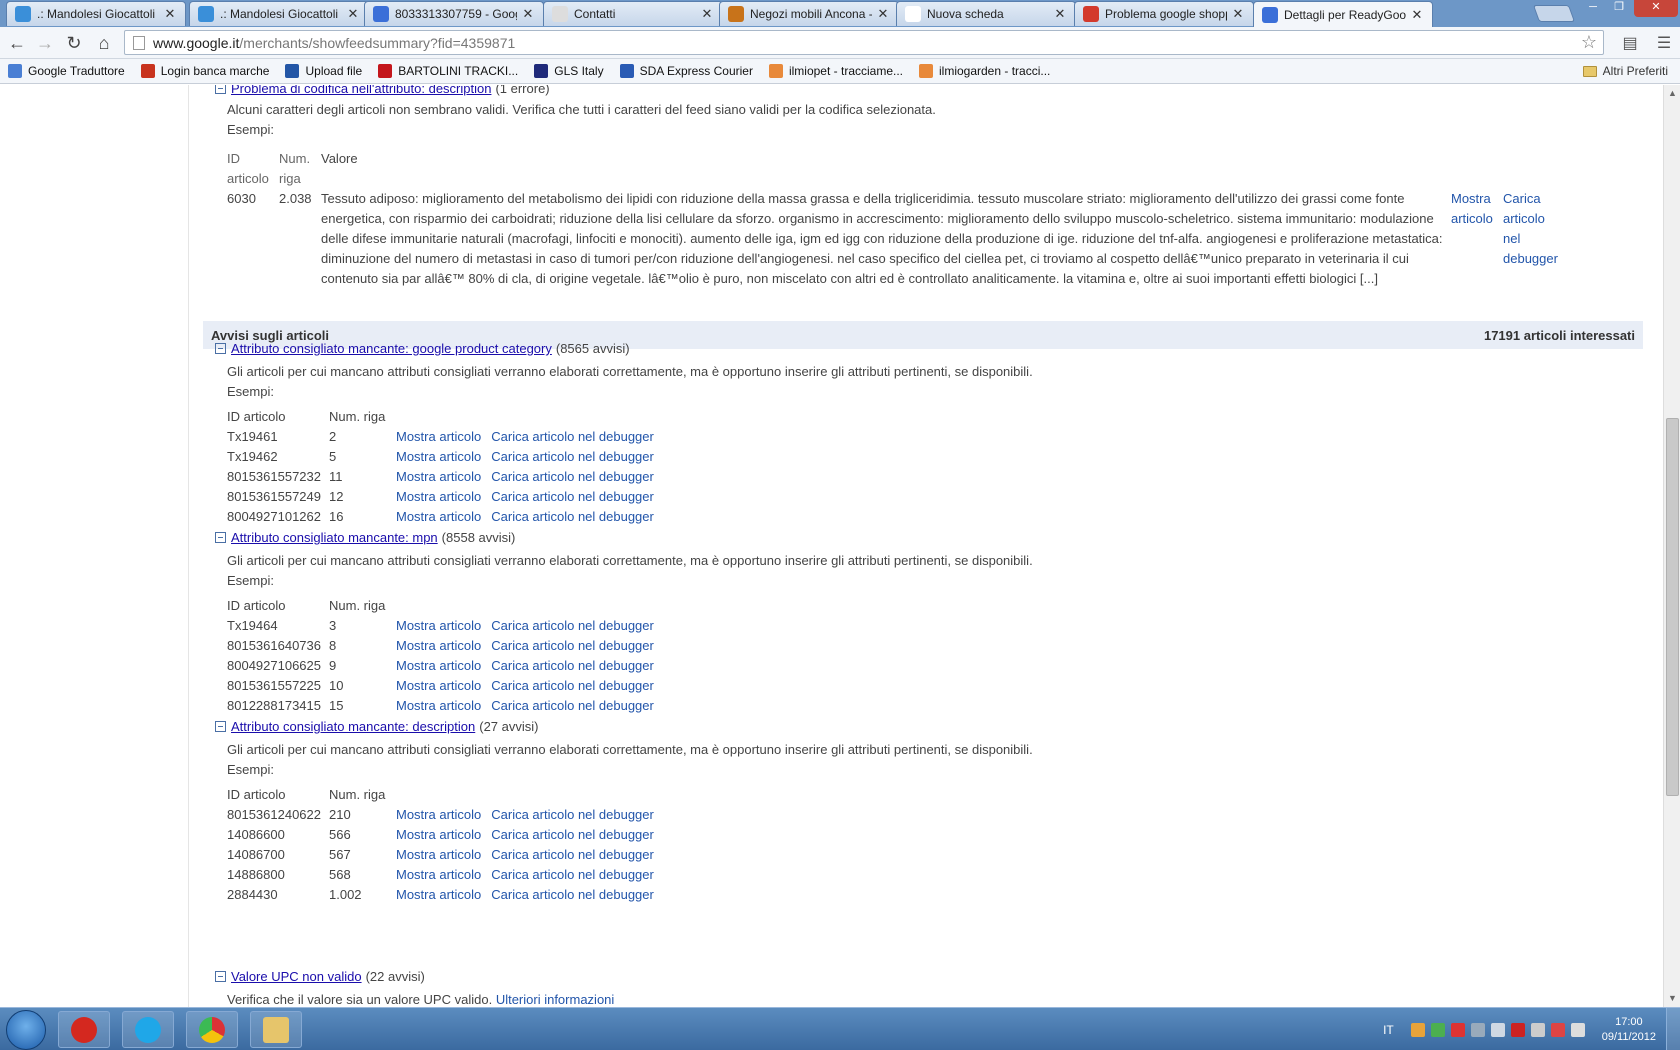  What do you see at coordinates (1625, 71) in the screenshot?
I see `other-bookmarks: Altri Preferiti` at bounding box center [1625, 71].